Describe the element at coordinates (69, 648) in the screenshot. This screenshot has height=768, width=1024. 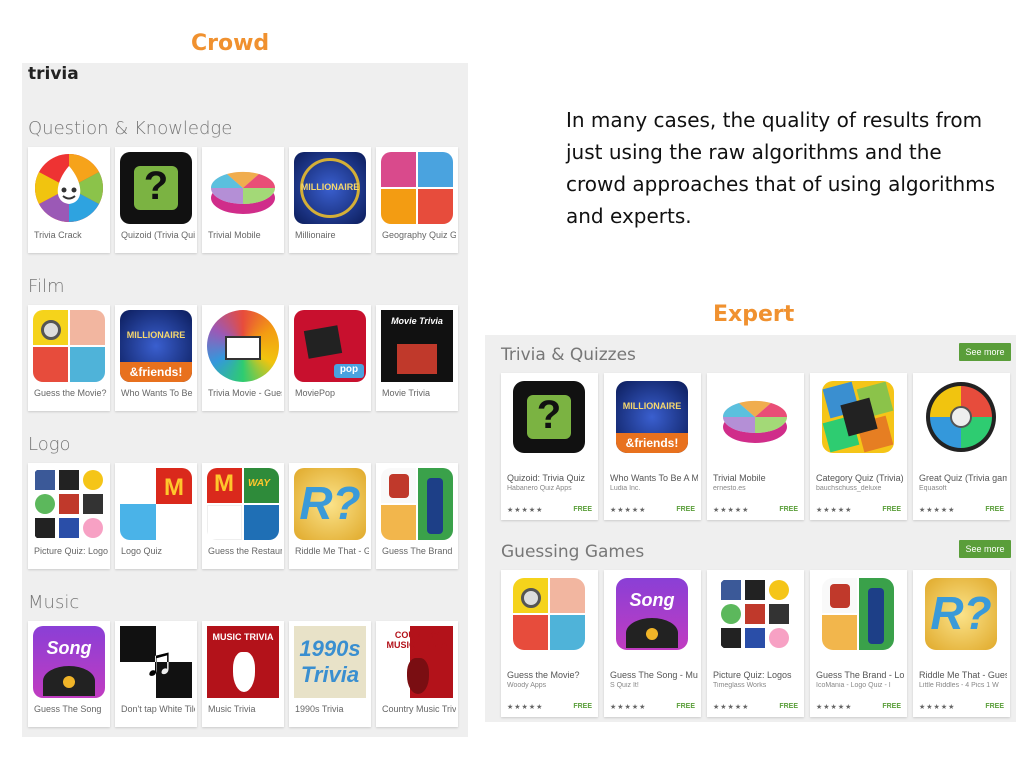
I see `song-text: Song` at that location.